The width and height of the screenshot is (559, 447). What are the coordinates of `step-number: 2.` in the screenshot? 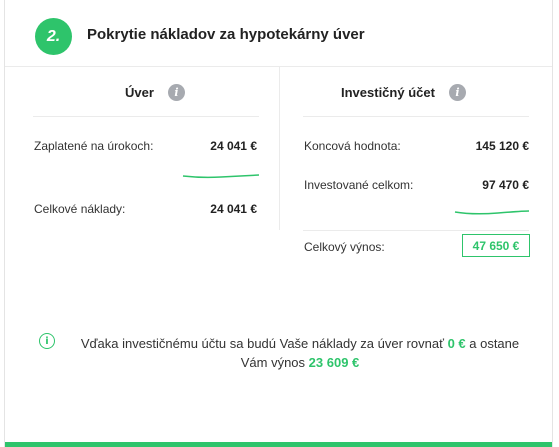 It's located at (53, 36).